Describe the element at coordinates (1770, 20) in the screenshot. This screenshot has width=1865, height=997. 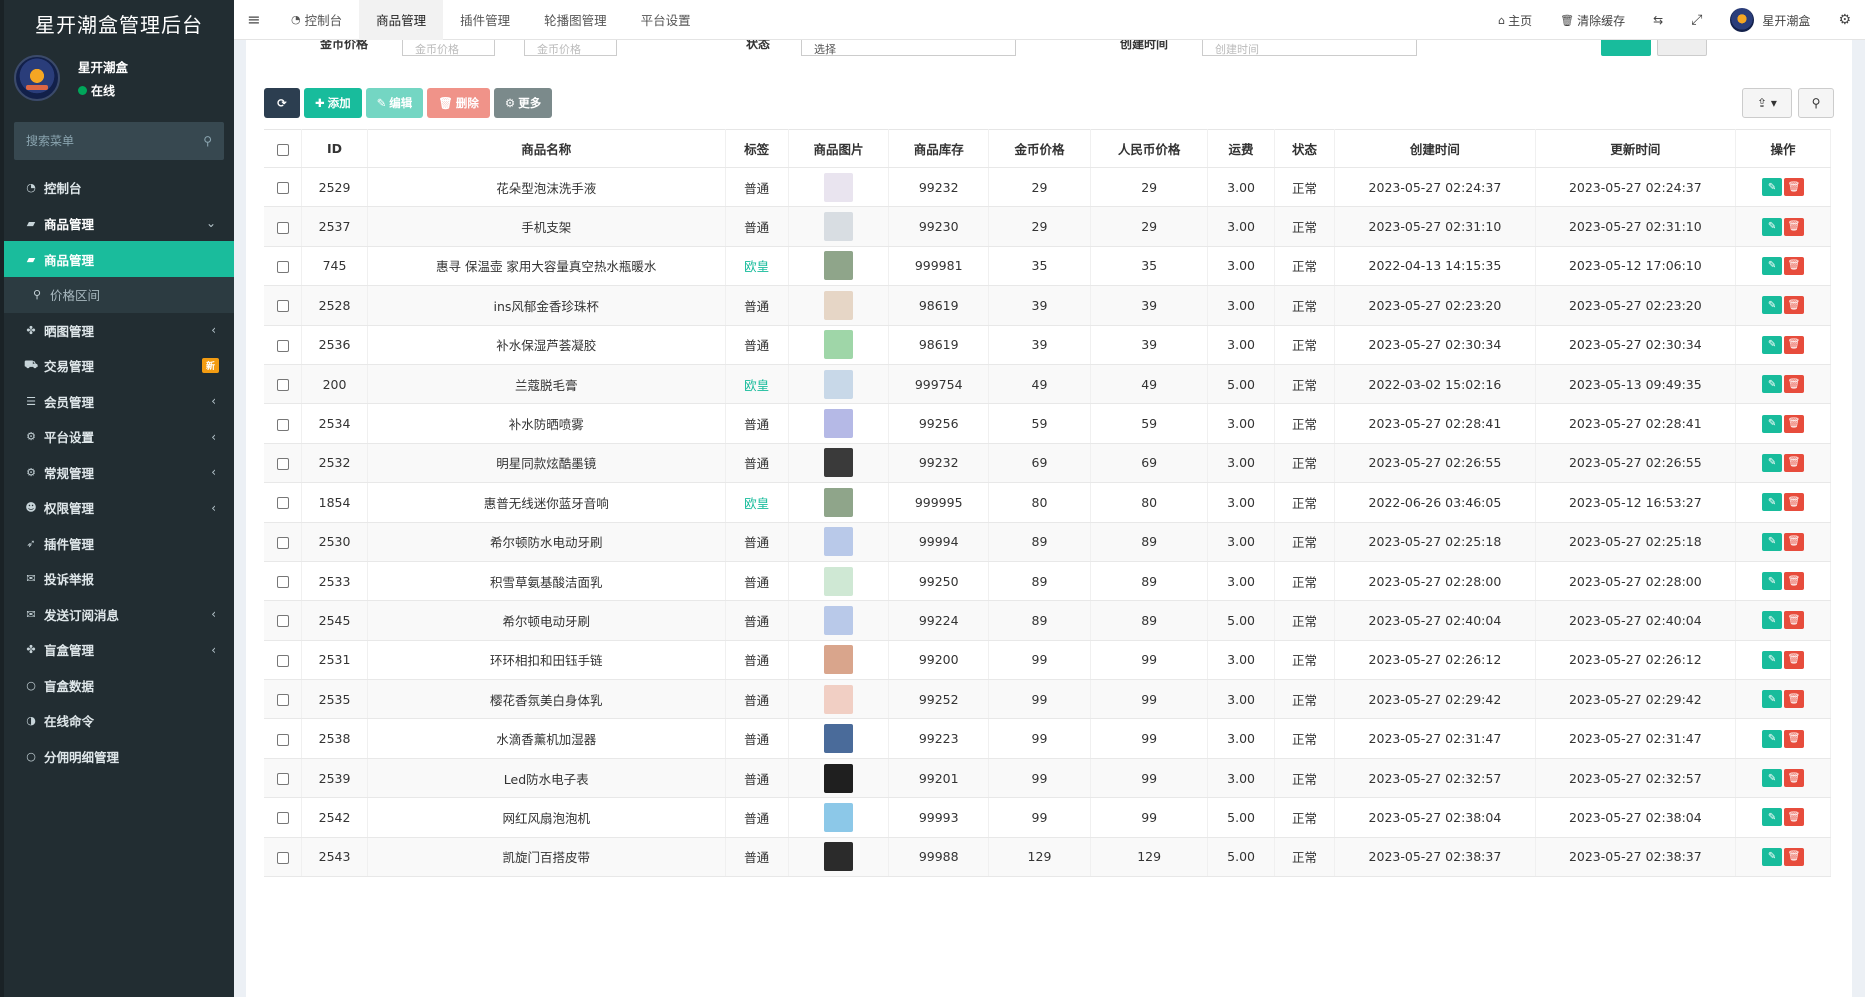
I see `user-menu: 星开潮盒` at that location.